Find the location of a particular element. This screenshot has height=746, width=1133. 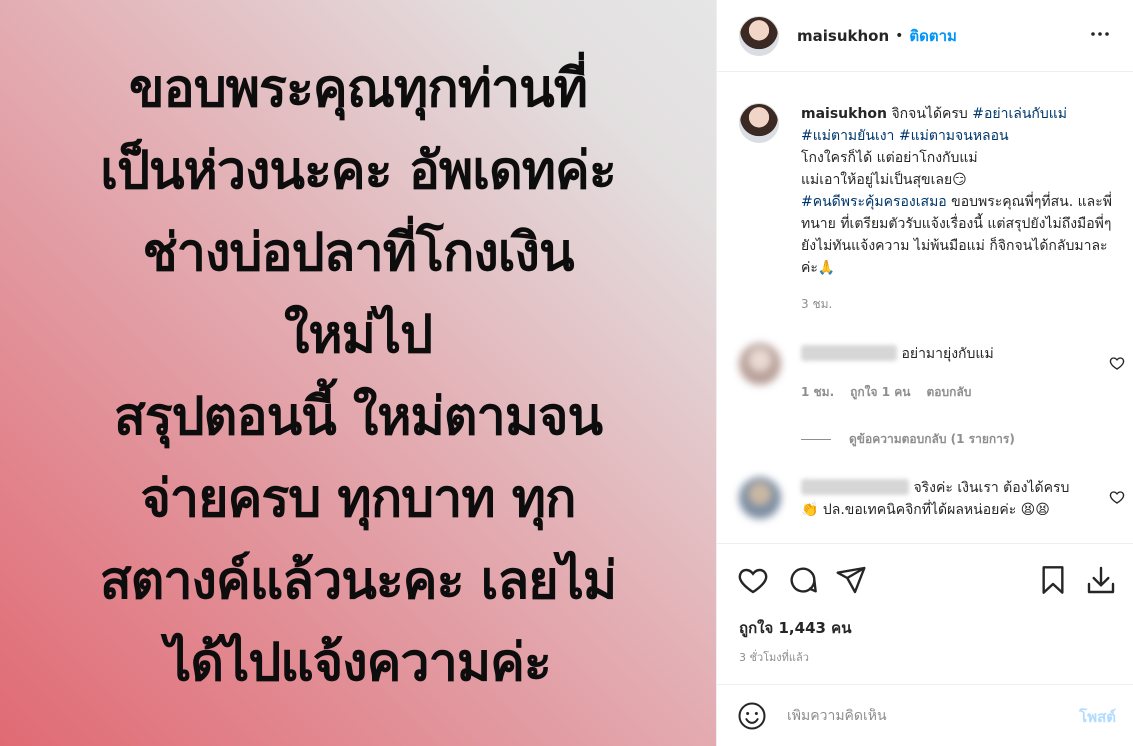

post-action-bar: ถูกใจ 1,443 คน 3 ชั่วโมงที่แล้ว is located at coordinates (925, 613).